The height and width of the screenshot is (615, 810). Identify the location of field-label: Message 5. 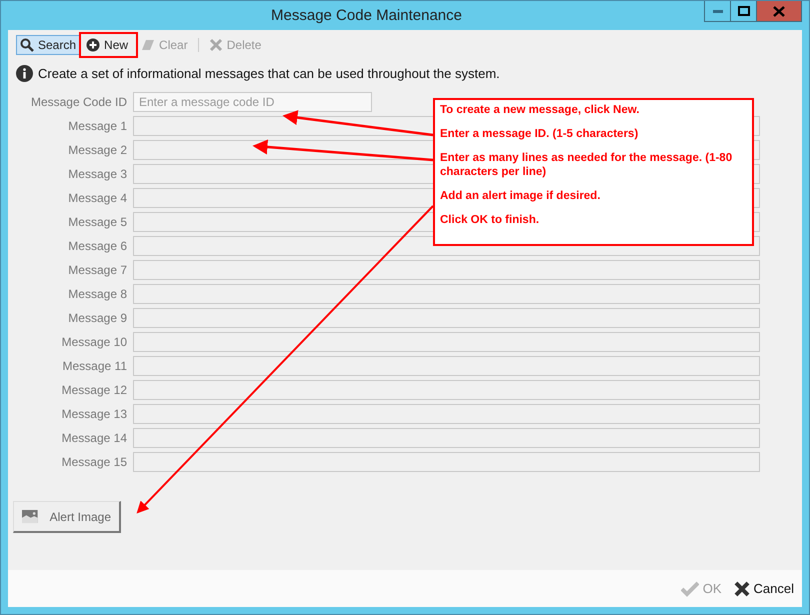
(97, 222).